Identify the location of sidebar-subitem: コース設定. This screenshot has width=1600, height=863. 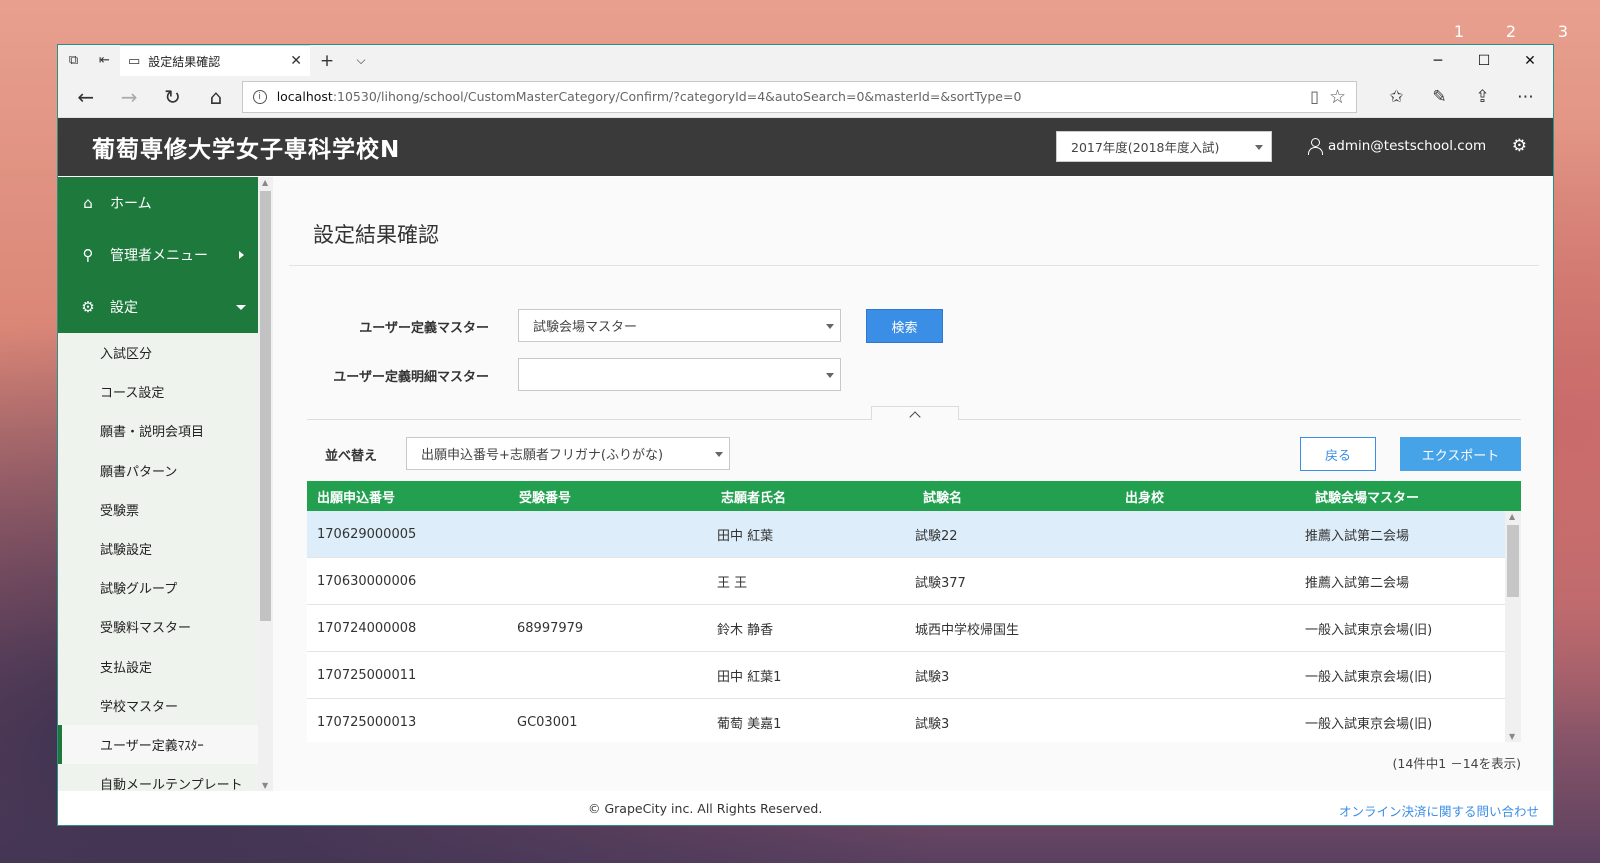
(158, 391).